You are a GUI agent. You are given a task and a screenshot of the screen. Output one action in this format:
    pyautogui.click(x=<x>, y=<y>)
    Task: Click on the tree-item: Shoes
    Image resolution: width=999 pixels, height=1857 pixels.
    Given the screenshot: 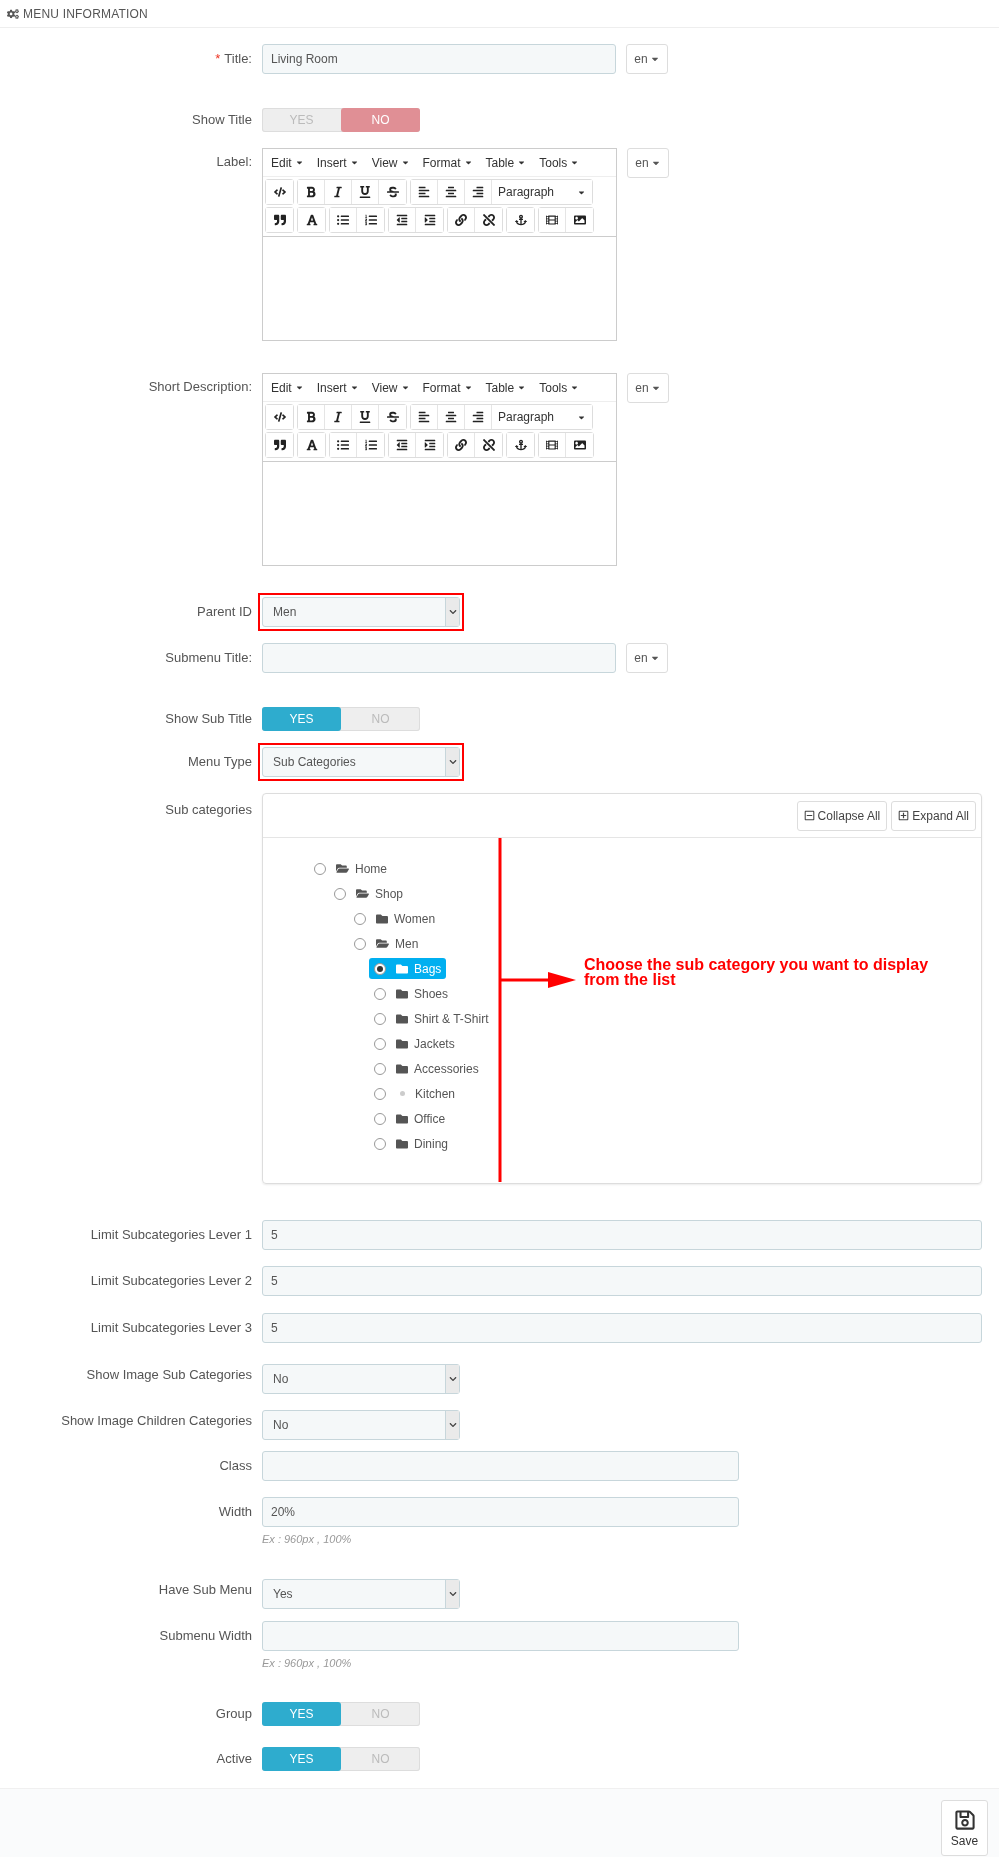 What is the action you would take?
    pyautogui.click(x=411, y=993)
    